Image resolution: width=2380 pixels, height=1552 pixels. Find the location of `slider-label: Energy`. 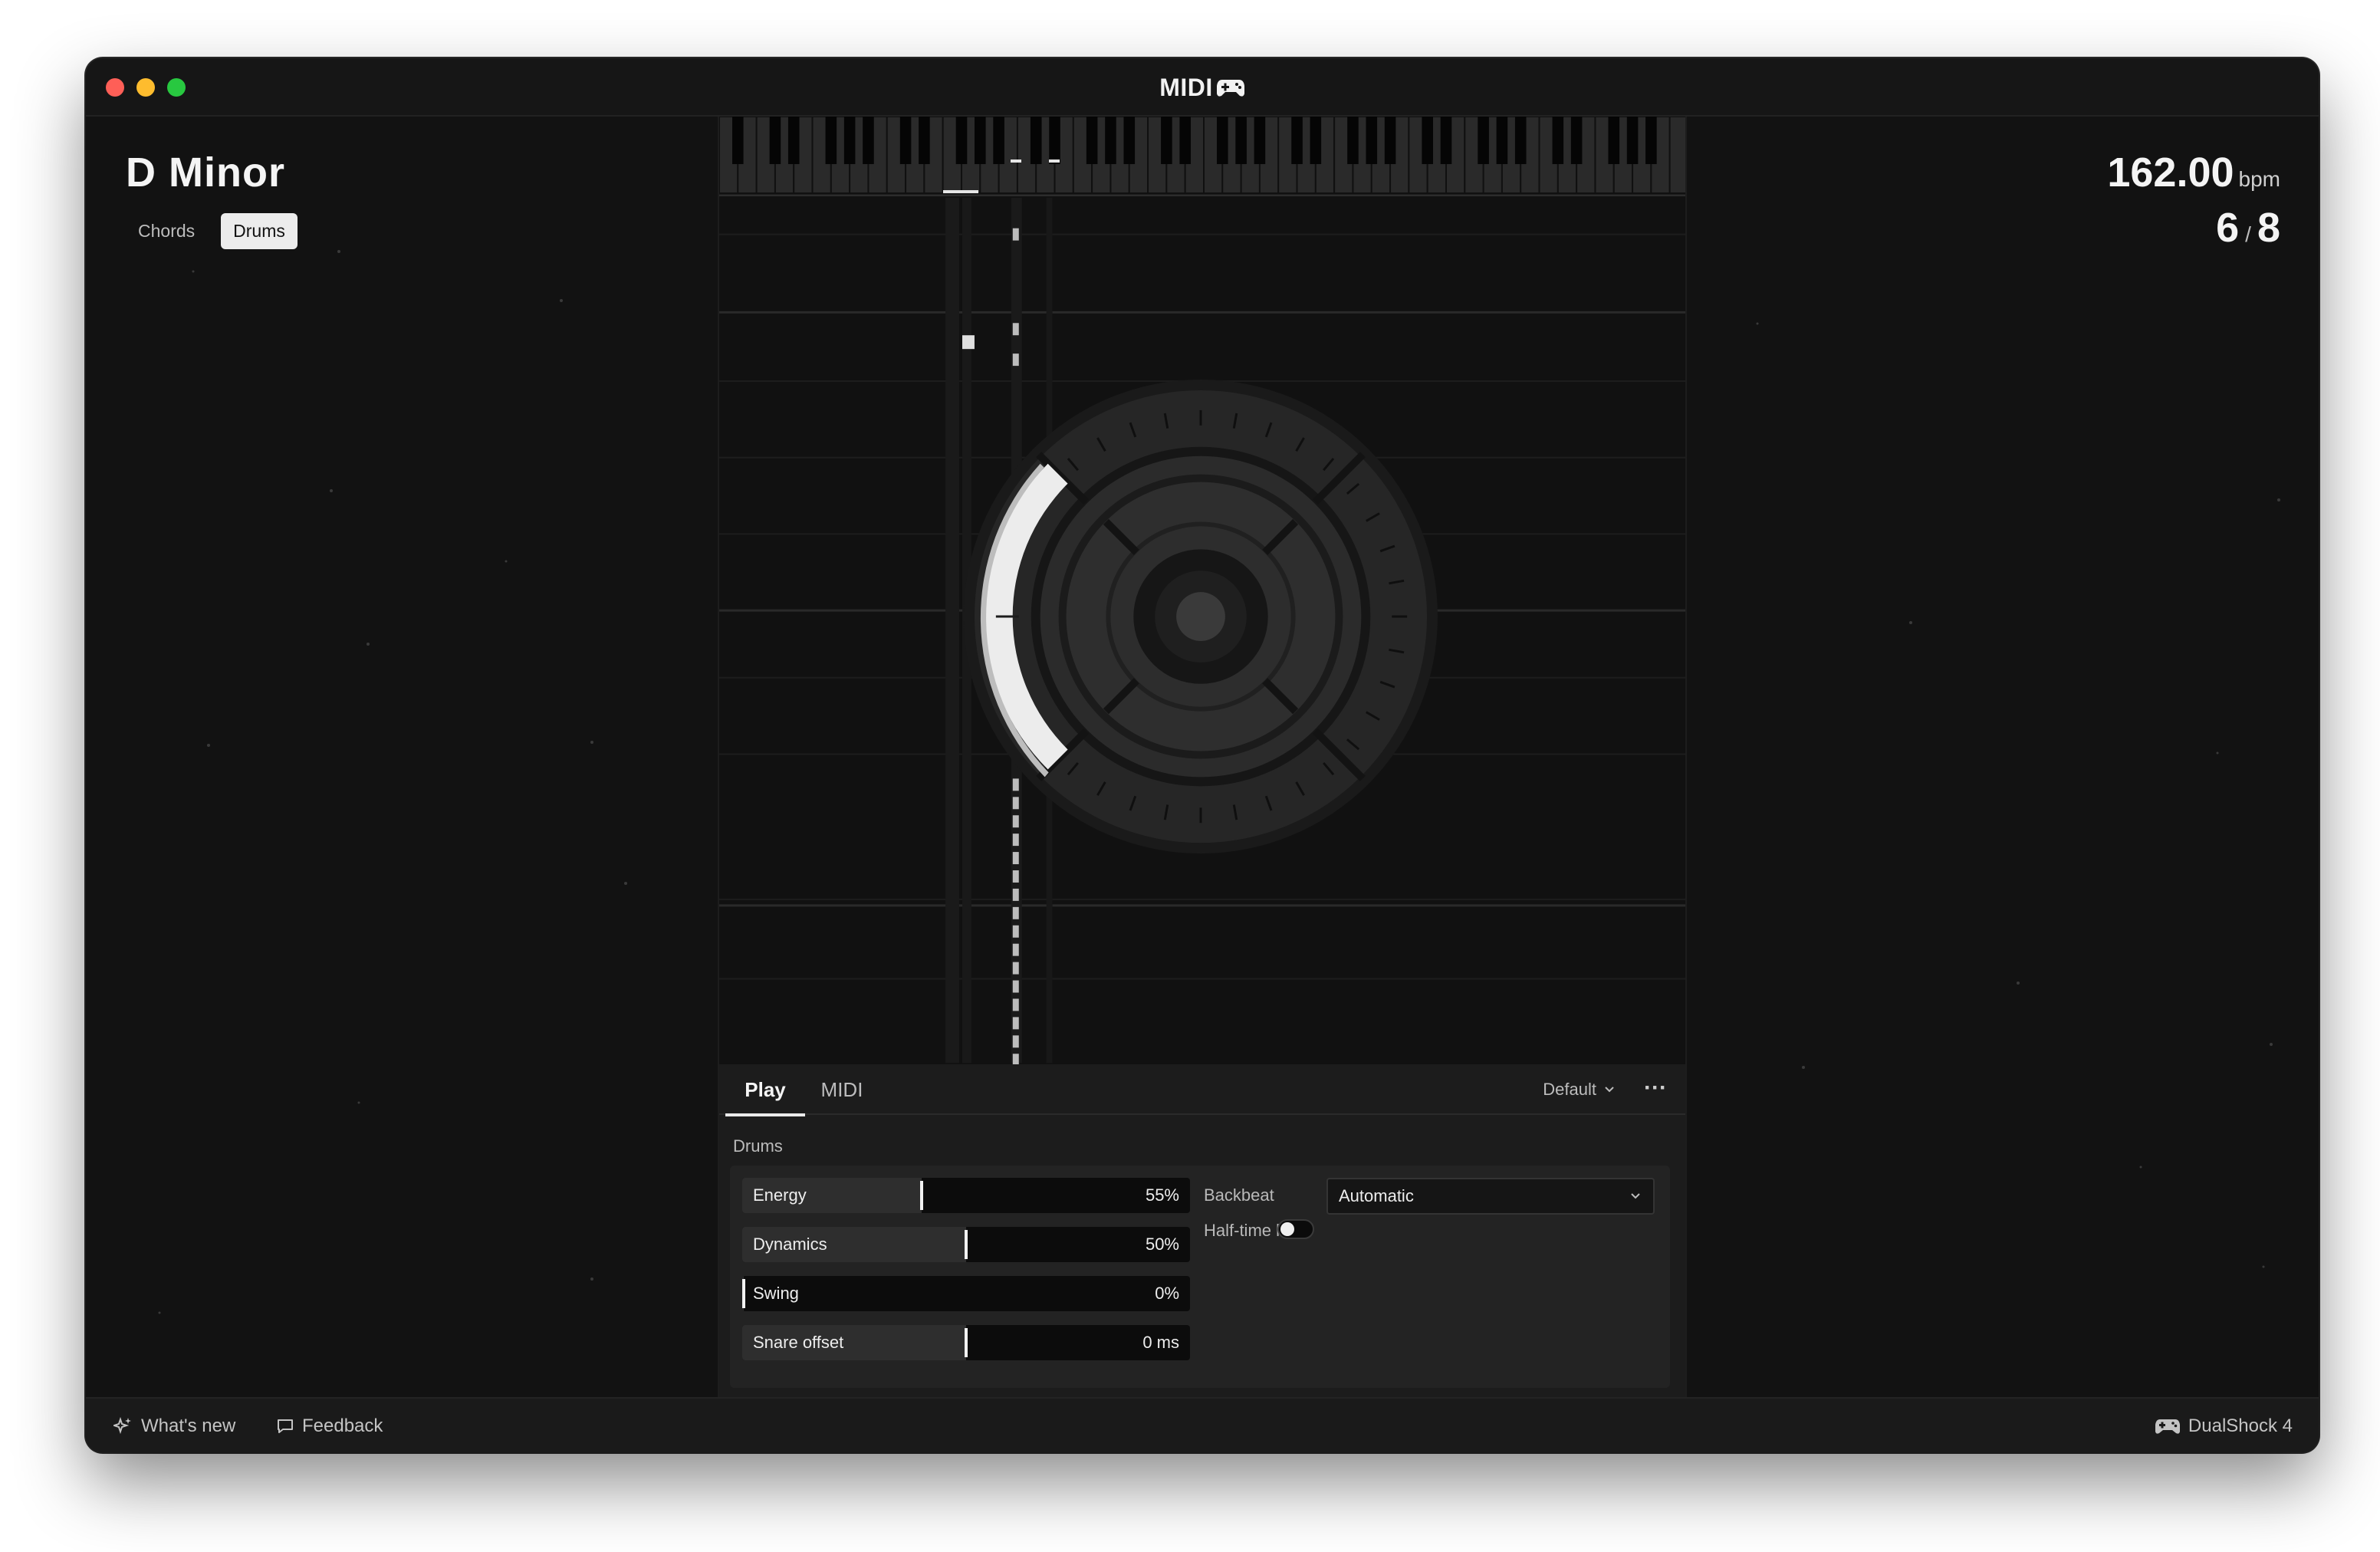

slider-label: Energy is located at coordinates (780, 1195).